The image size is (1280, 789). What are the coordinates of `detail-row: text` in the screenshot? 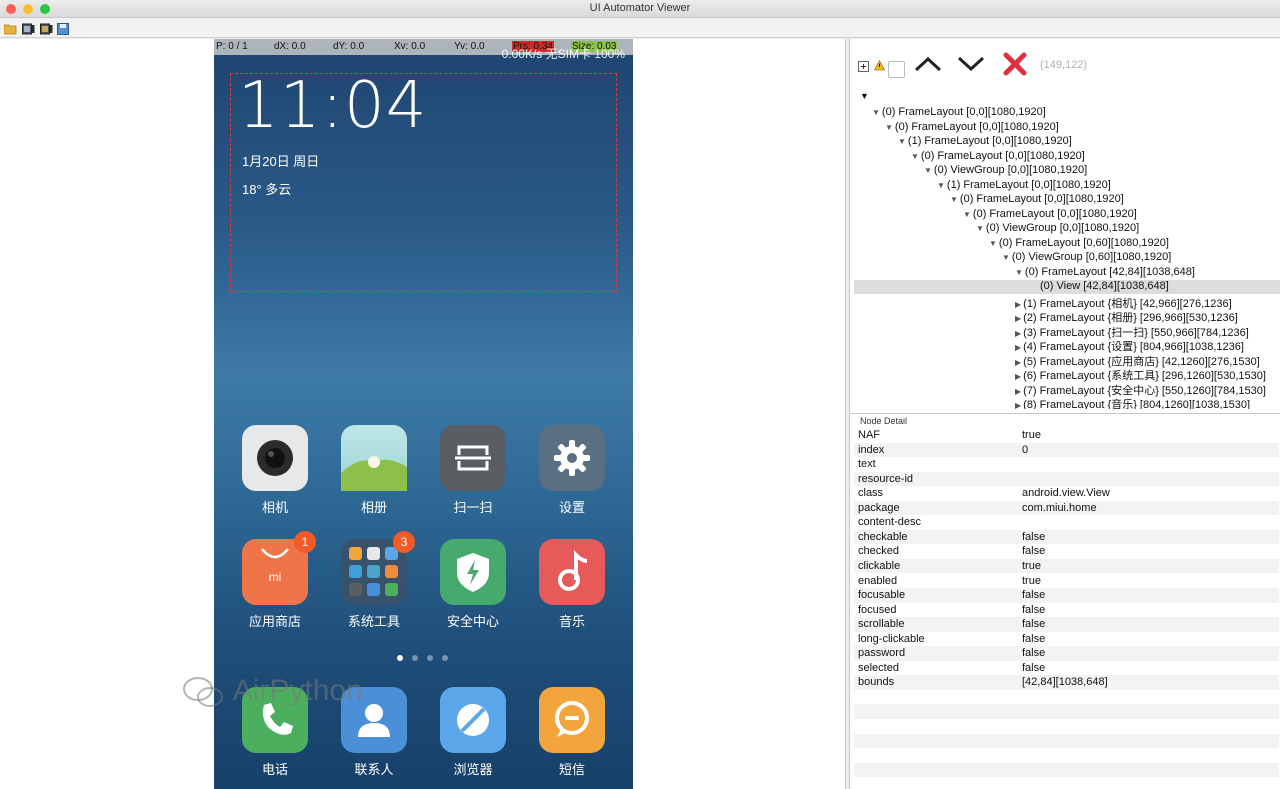 It's located at (1066, 464).